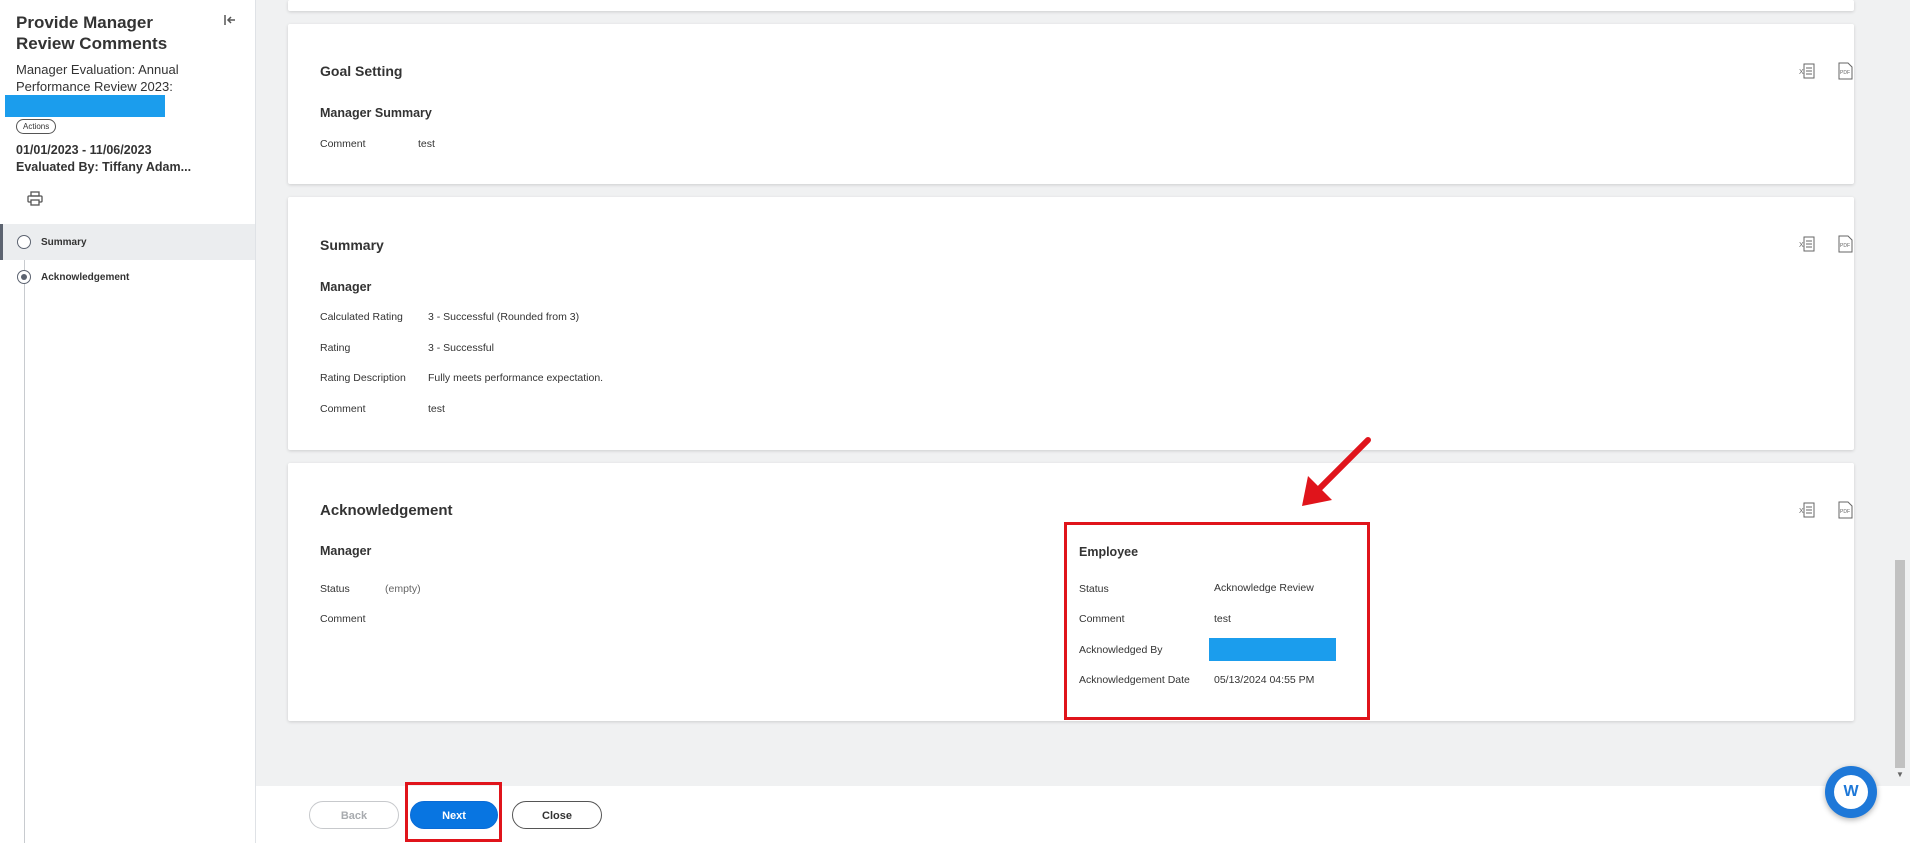  Describe the element at coordinates (516, 378) in the screenshot. I see `field-value: Fully meets performance expectation.` at that location.